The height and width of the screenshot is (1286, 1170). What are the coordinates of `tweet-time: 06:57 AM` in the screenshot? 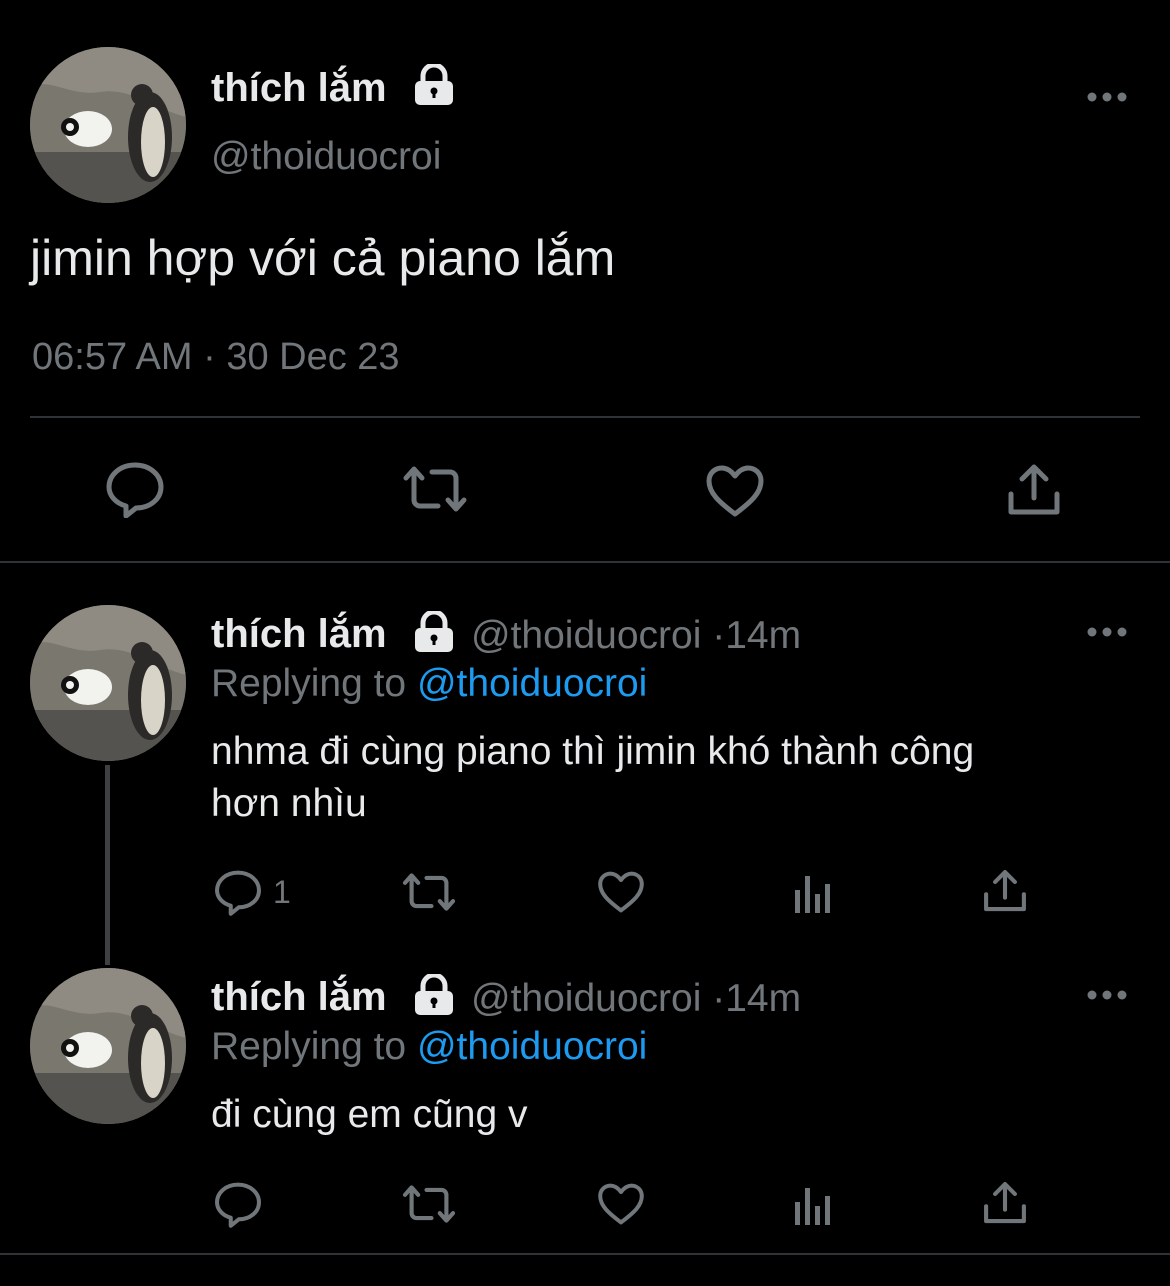 It's located at (112, 357).